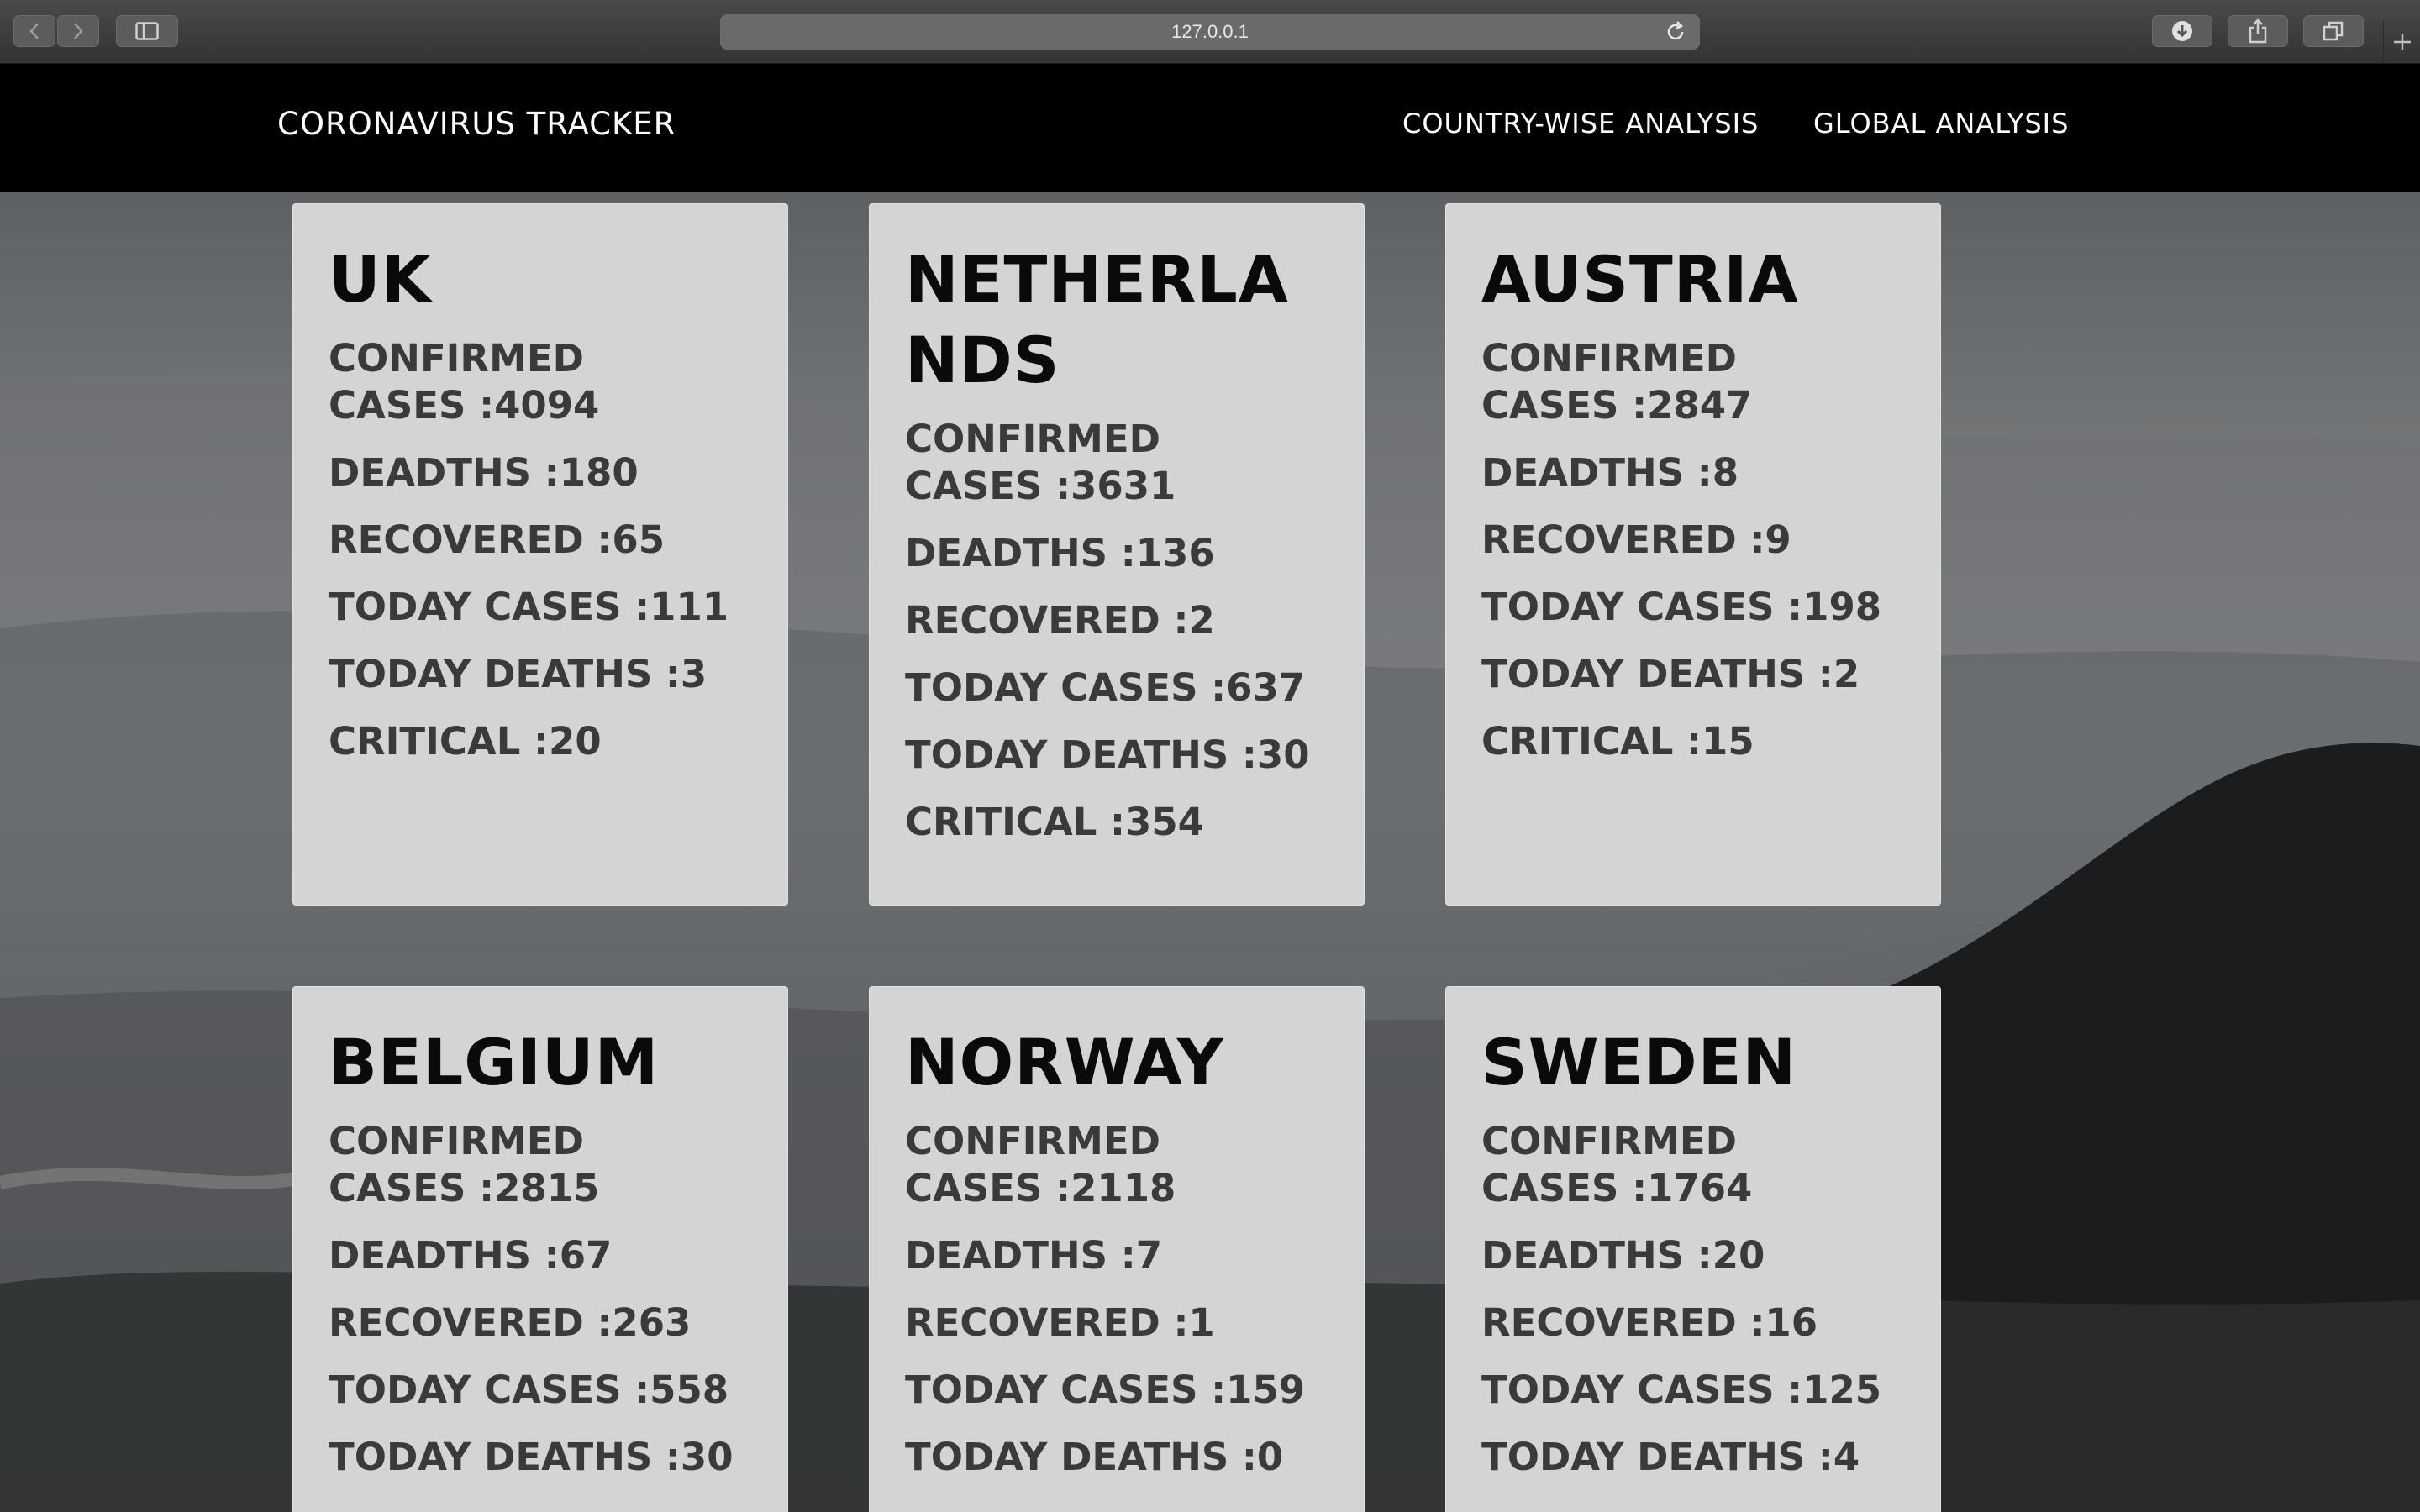 The image size is (2420, 1512). I want to click on reload-button, so click(1676, 34).